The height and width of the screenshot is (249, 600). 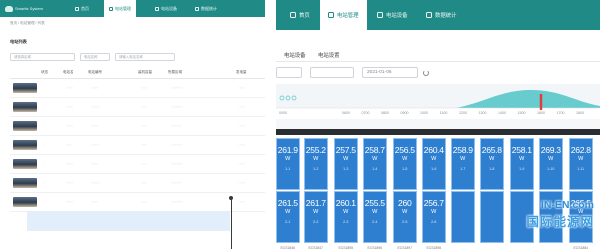 I want to click on panel-tile: 257.5W1-3ECS1890, so click(x=346, y=167).